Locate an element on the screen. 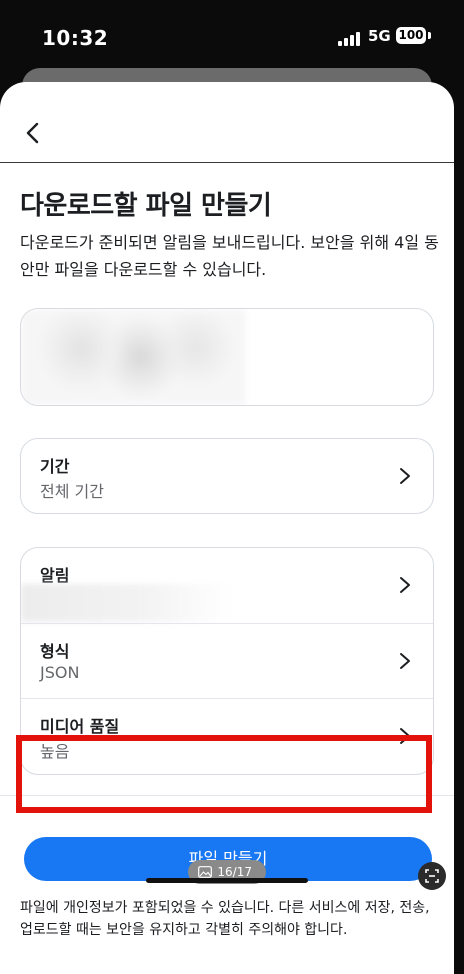 Image resolution: width=464 pixels, height=974 pixels. highlight-annotation is located at coordinates (224, 774).